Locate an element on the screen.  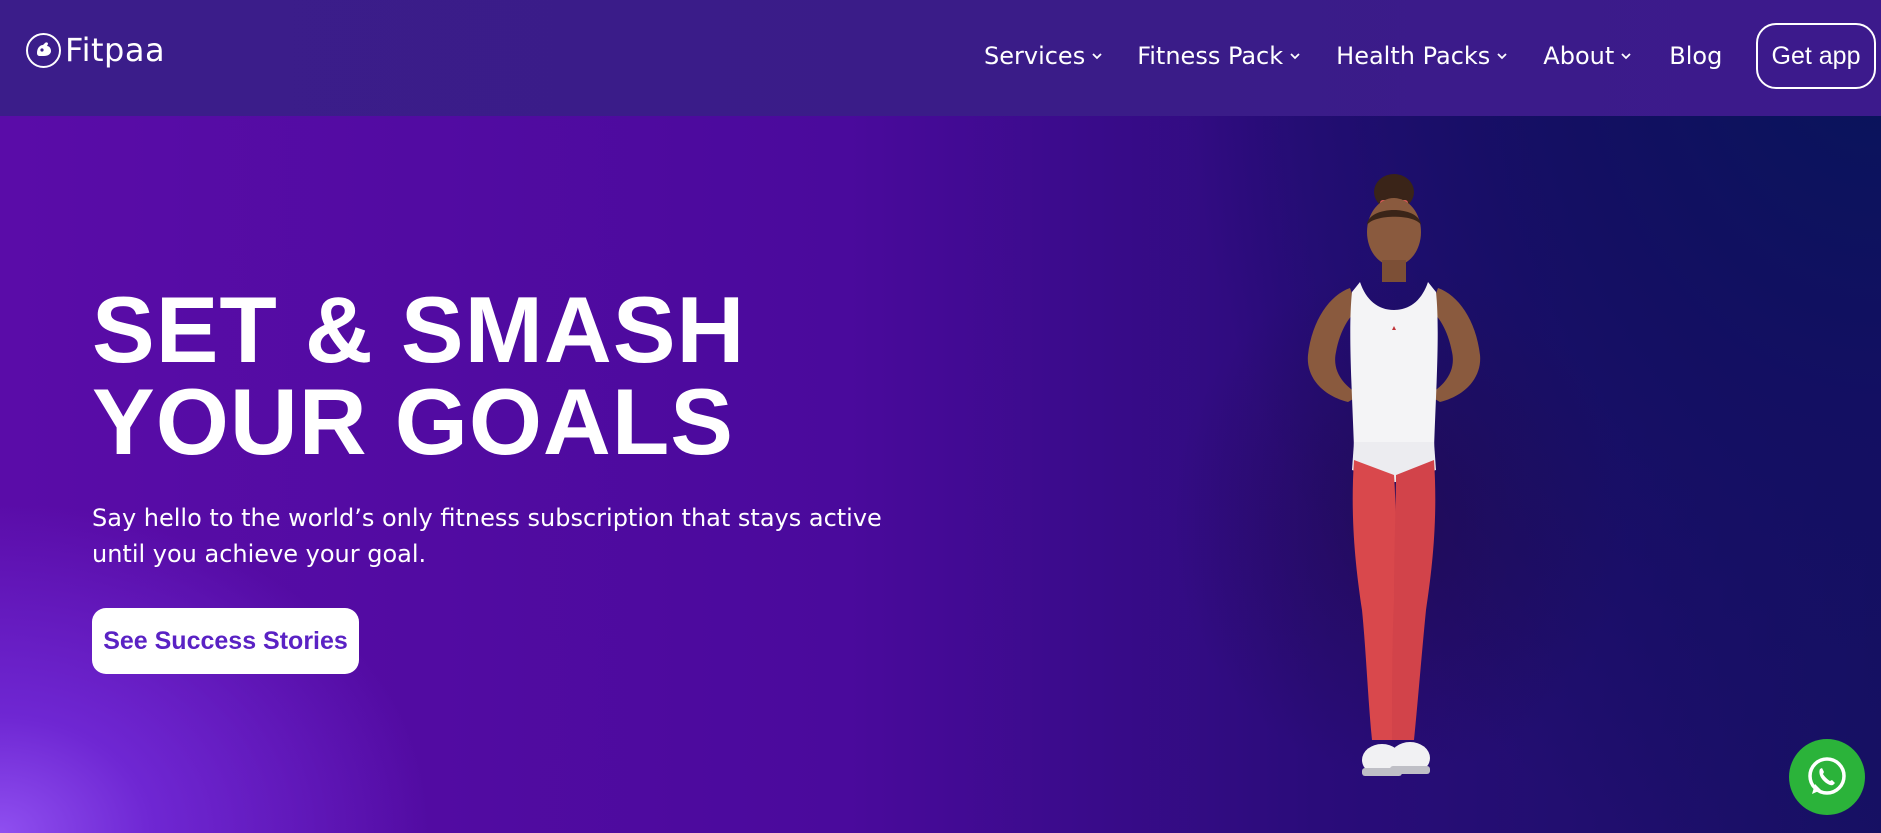
whatsapp-chat-button is located at coordinates (1827, 777).